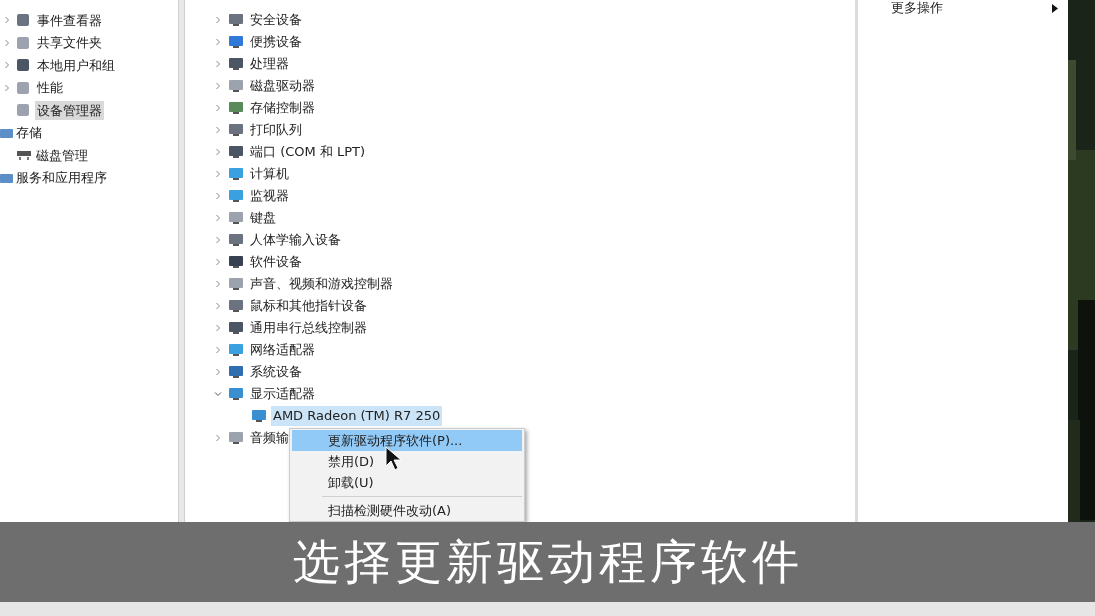 The height and width of the screenshot is (616, 1095). Describe the element at coordinates (1055, 8) in the screenshot. I see `submenu-arrow-icon` at that location.